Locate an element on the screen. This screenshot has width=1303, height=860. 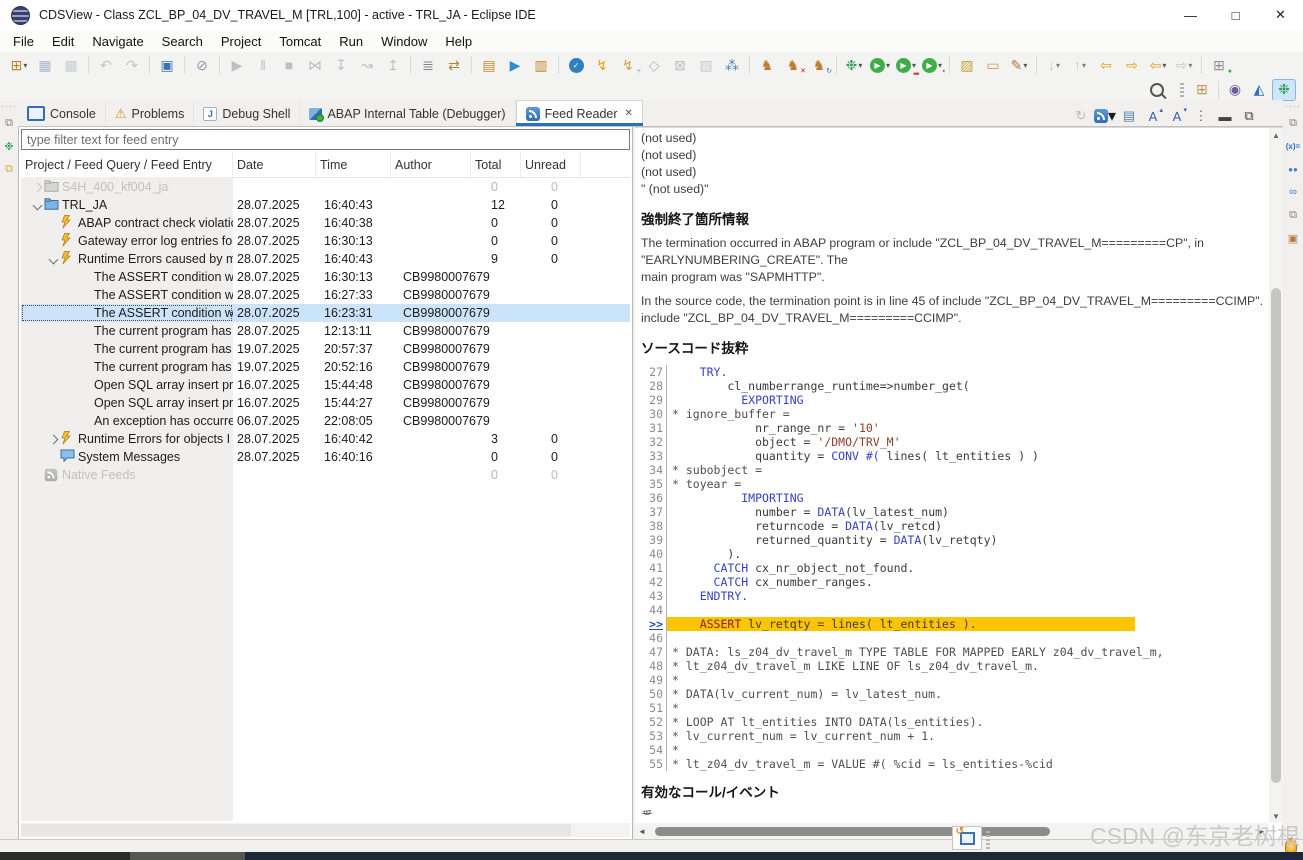
search-icon is located at coordinates (1157, 89).